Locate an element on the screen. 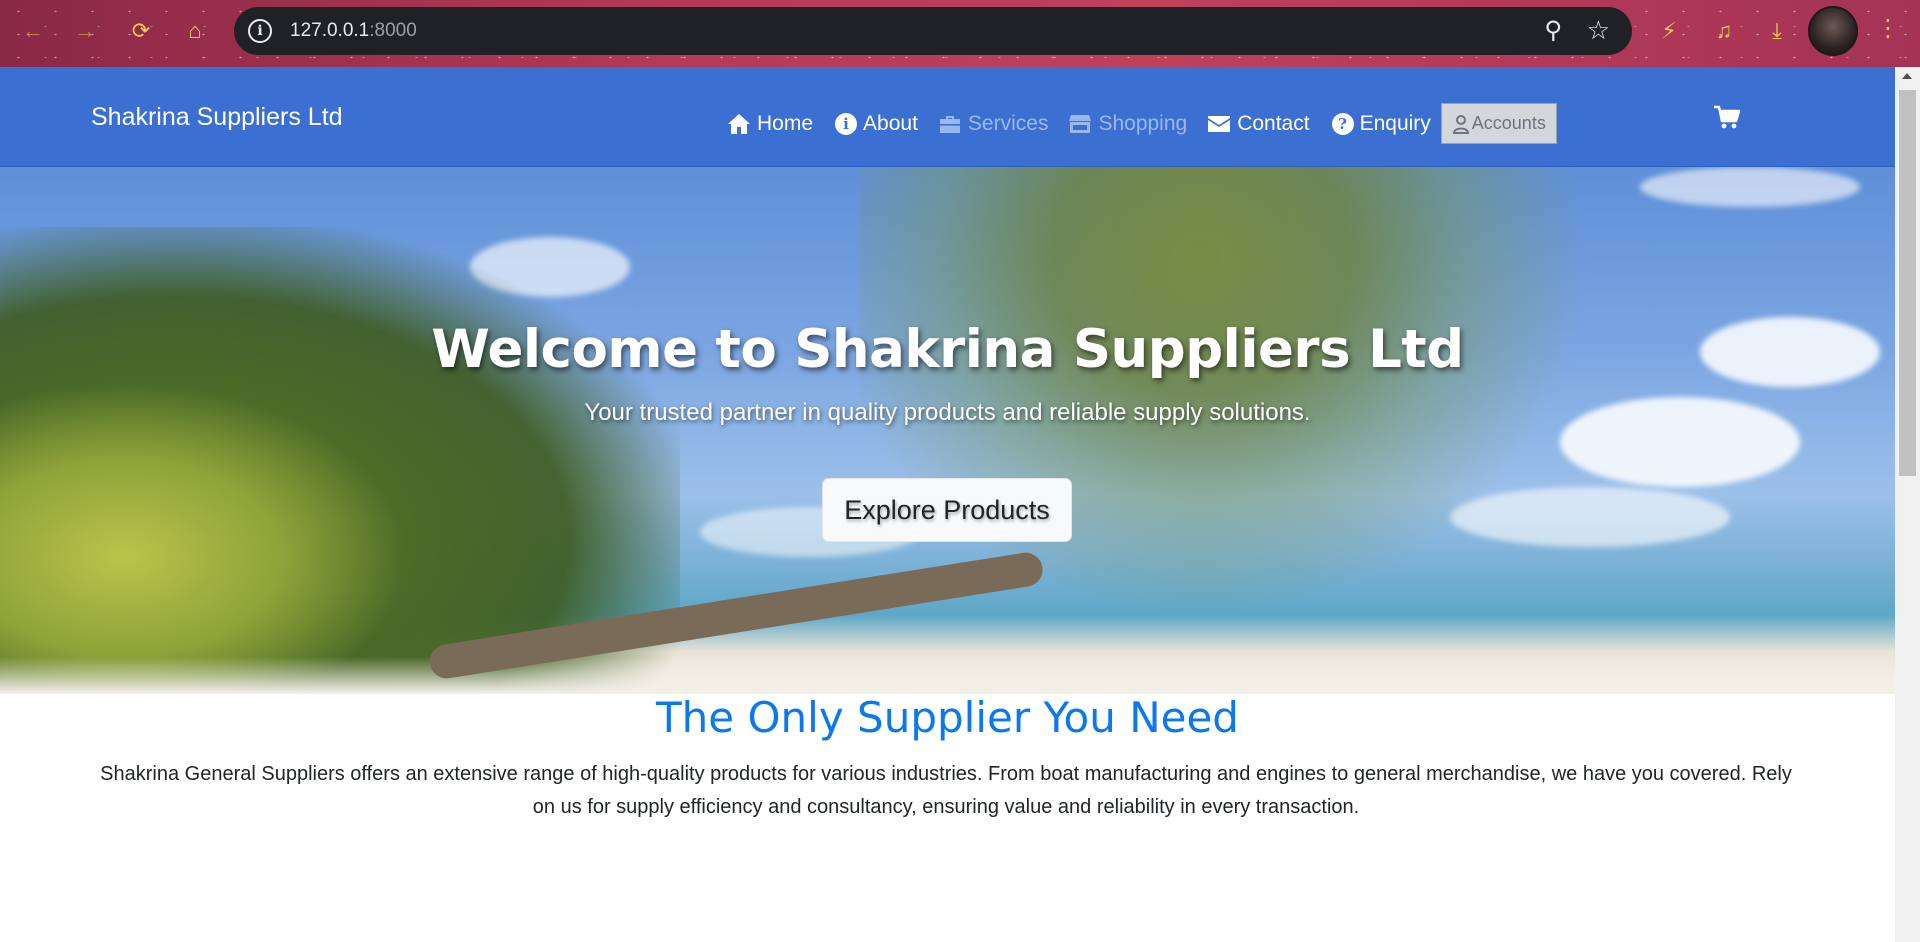 The height and width of the screenshot is (942, 1920). nav-item-services: Services is located at coordinates (993, 123).